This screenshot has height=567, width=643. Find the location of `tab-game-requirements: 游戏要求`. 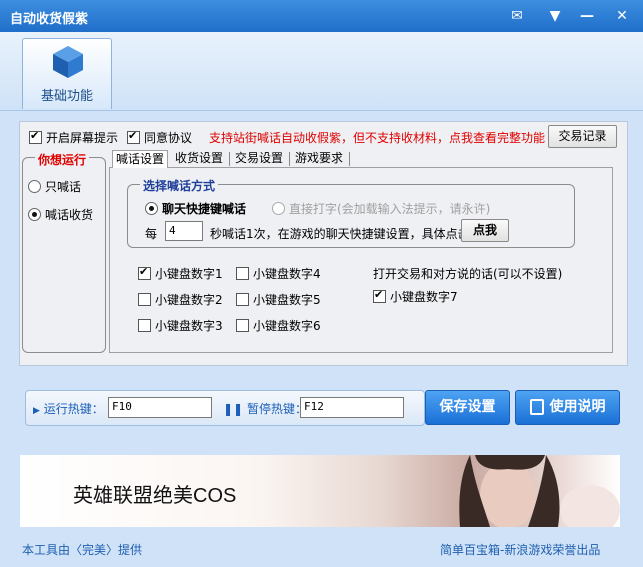

tab-game-requirements: 游戏要求 is located at coordinates (319, 158).